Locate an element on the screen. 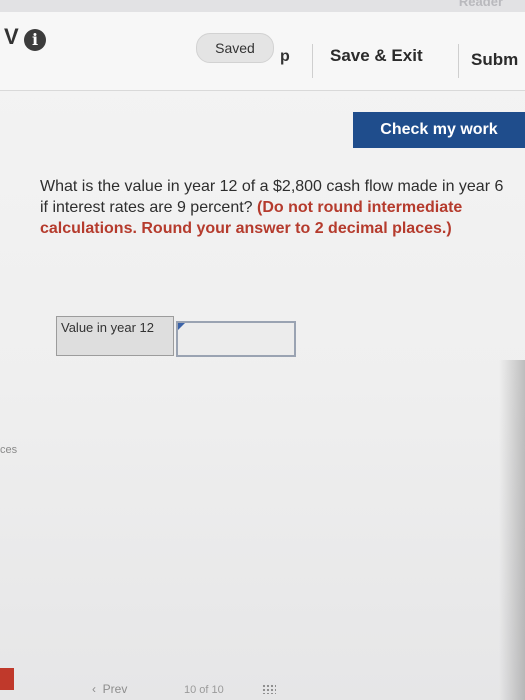 Image resolution: width=525 pixels, height=700 pixels. prev-button: ‹ Prev is located at coordinates (109, 689).